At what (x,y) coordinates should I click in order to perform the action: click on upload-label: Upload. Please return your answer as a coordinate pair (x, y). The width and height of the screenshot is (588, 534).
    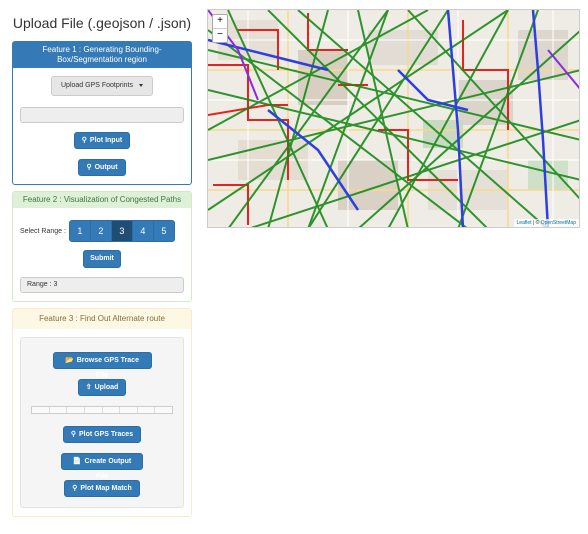
    Looking at the image, I should click on (106, 387).